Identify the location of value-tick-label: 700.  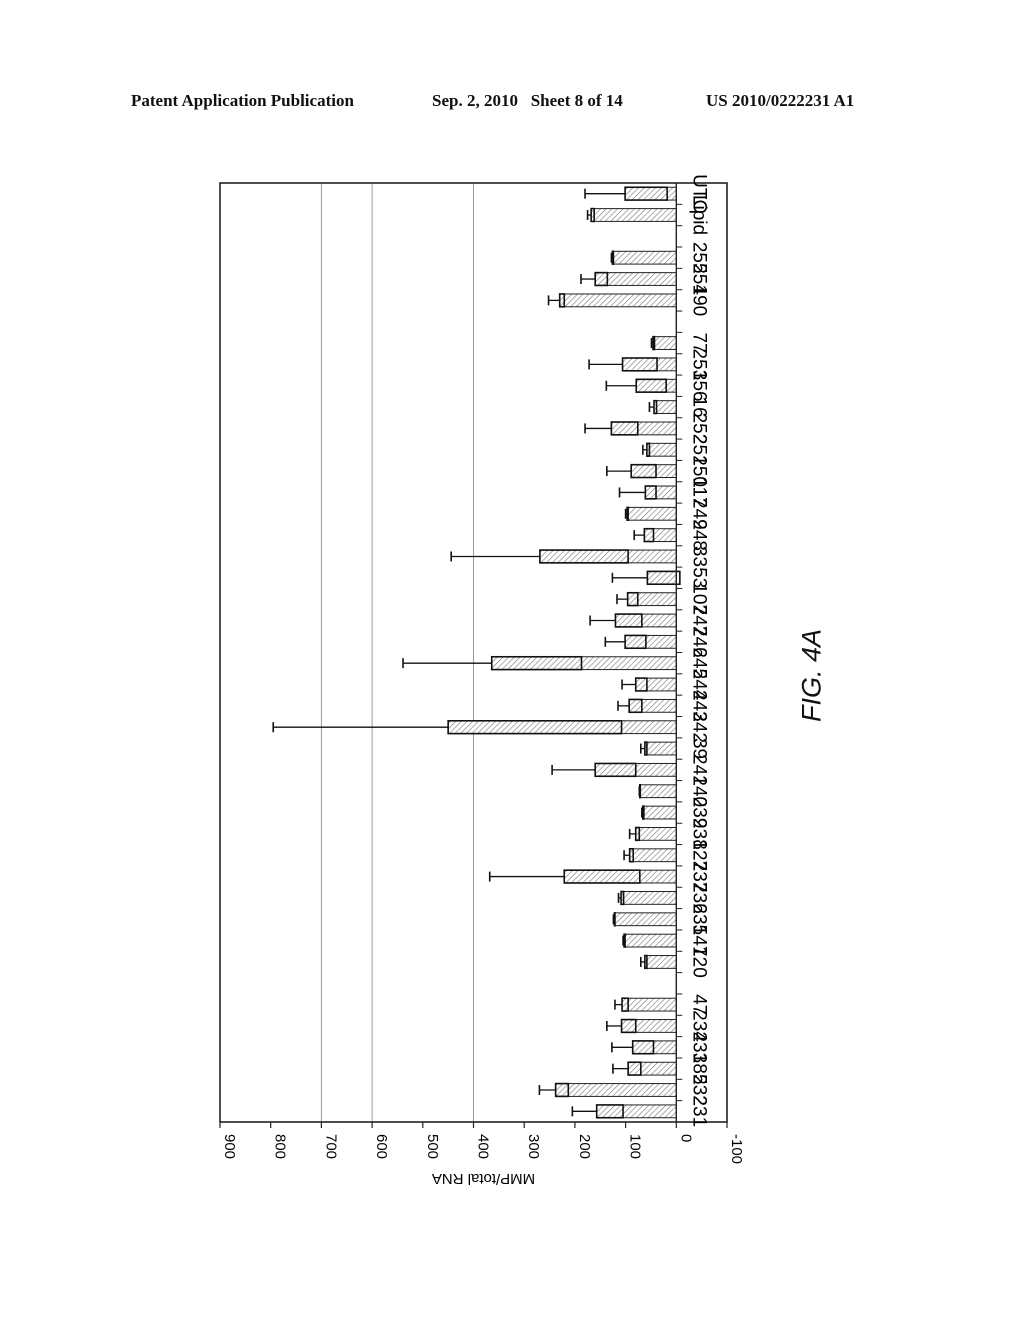
(330, 1146).